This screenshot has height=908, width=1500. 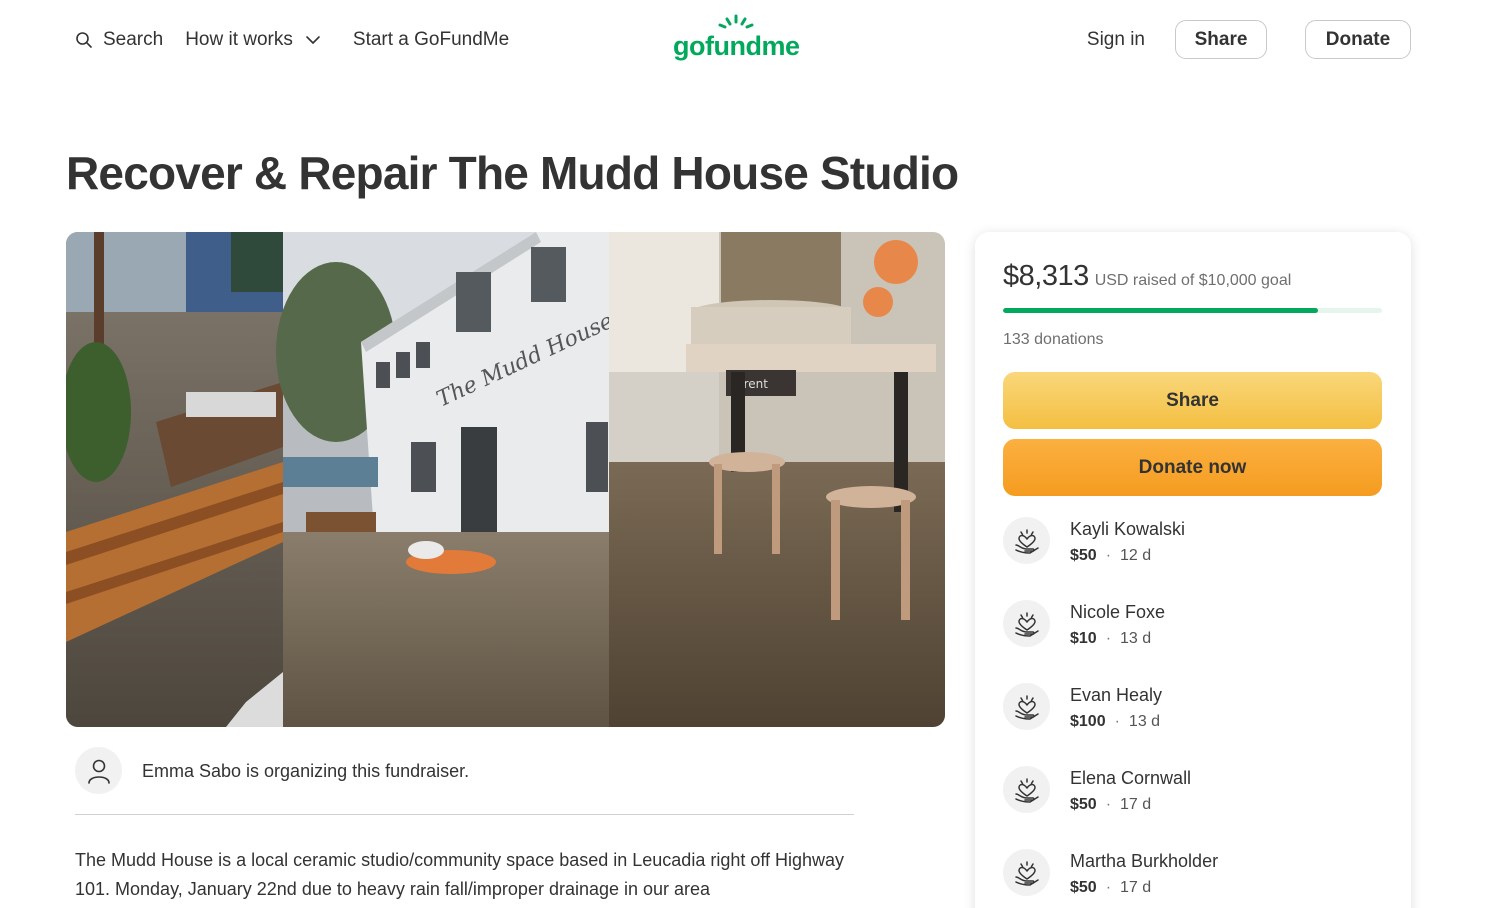 What do you see at coordinates (306, 771) in the screenshot?
I see `organizer-text: Emma Sabo is organizing this fundraiser.` at bounding box center [306, 771].